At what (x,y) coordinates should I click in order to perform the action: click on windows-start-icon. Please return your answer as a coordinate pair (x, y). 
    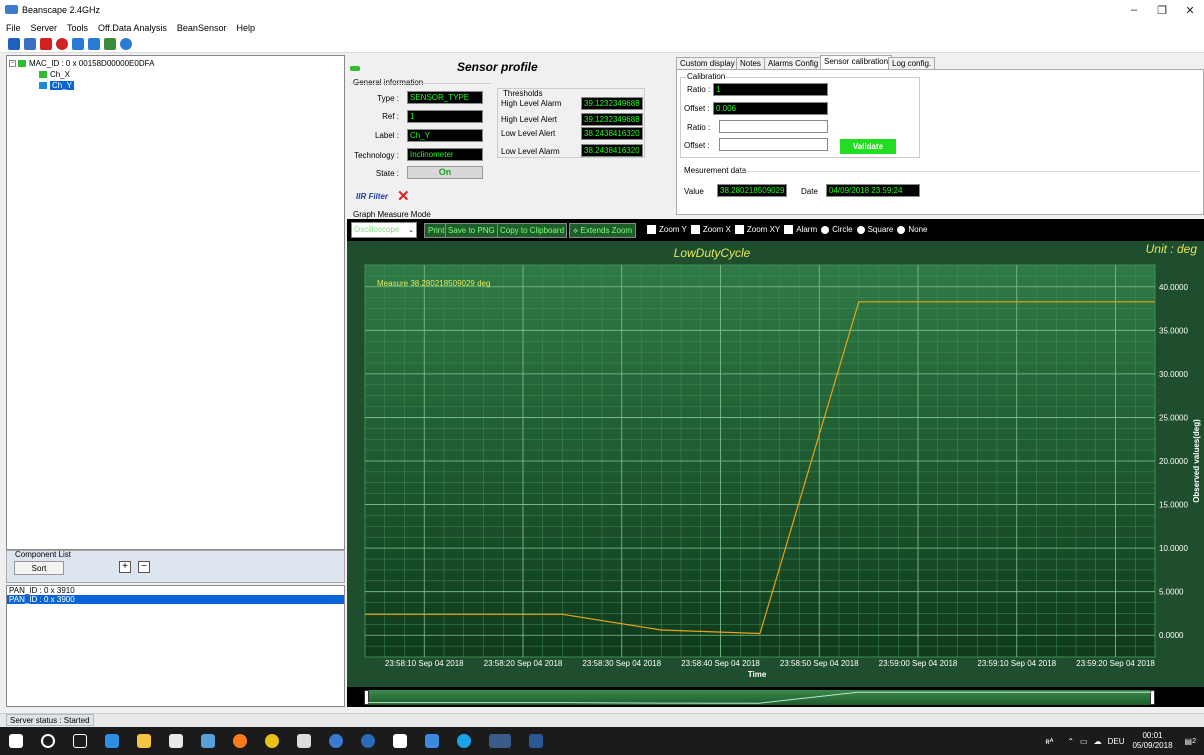
    Looking at the image, I should click on (16, 741).